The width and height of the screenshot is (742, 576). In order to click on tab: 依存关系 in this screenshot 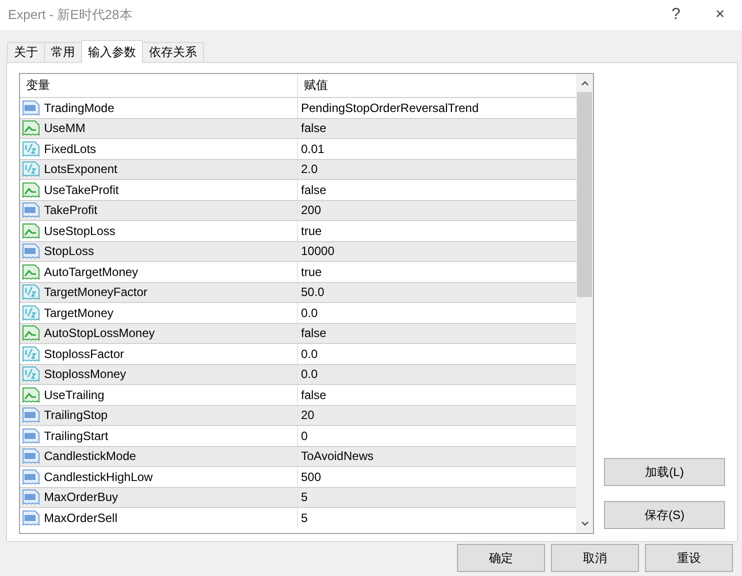, I will do `click(173, 52)`.